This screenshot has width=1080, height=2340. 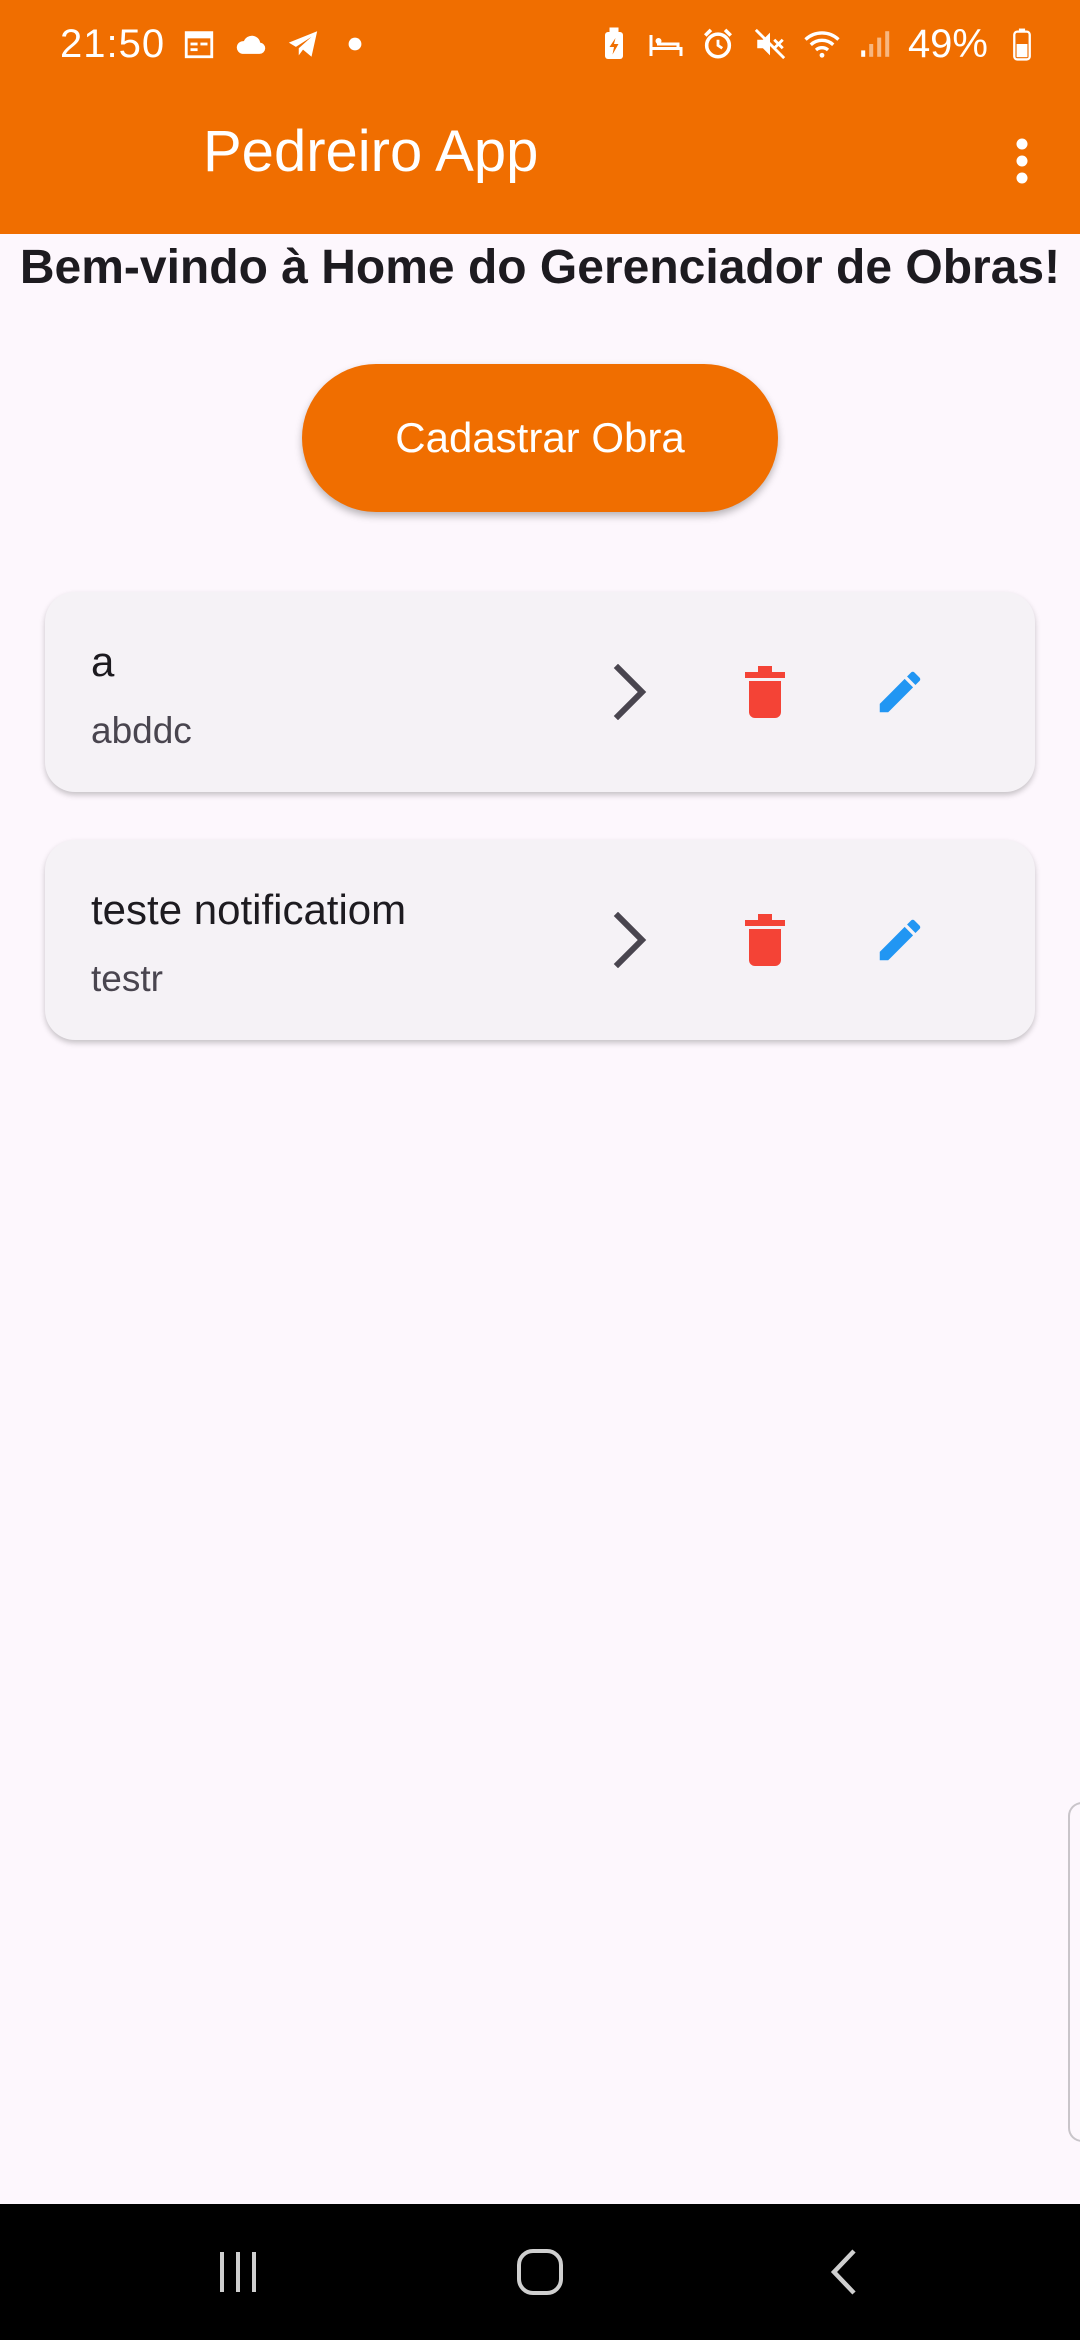 I want to click on obra-title: a, so click(x=103, y=661).